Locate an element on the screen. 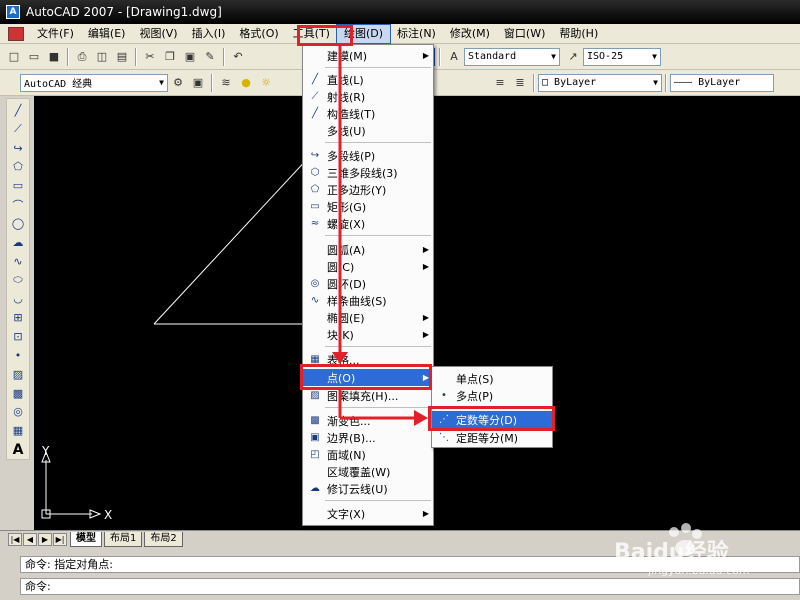 This screenshot has height=600, width=800. make-block-icon: ⊡ is located at coordinates (18, 336).